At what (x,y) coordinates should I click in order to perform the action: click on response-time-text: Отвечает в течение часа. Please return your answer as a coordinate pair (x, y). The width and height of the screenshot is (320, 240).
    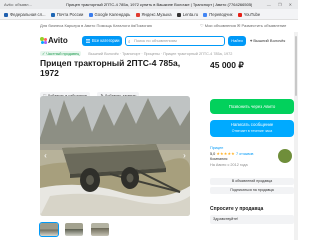
    Looking at the image, I should click on (252, 130).